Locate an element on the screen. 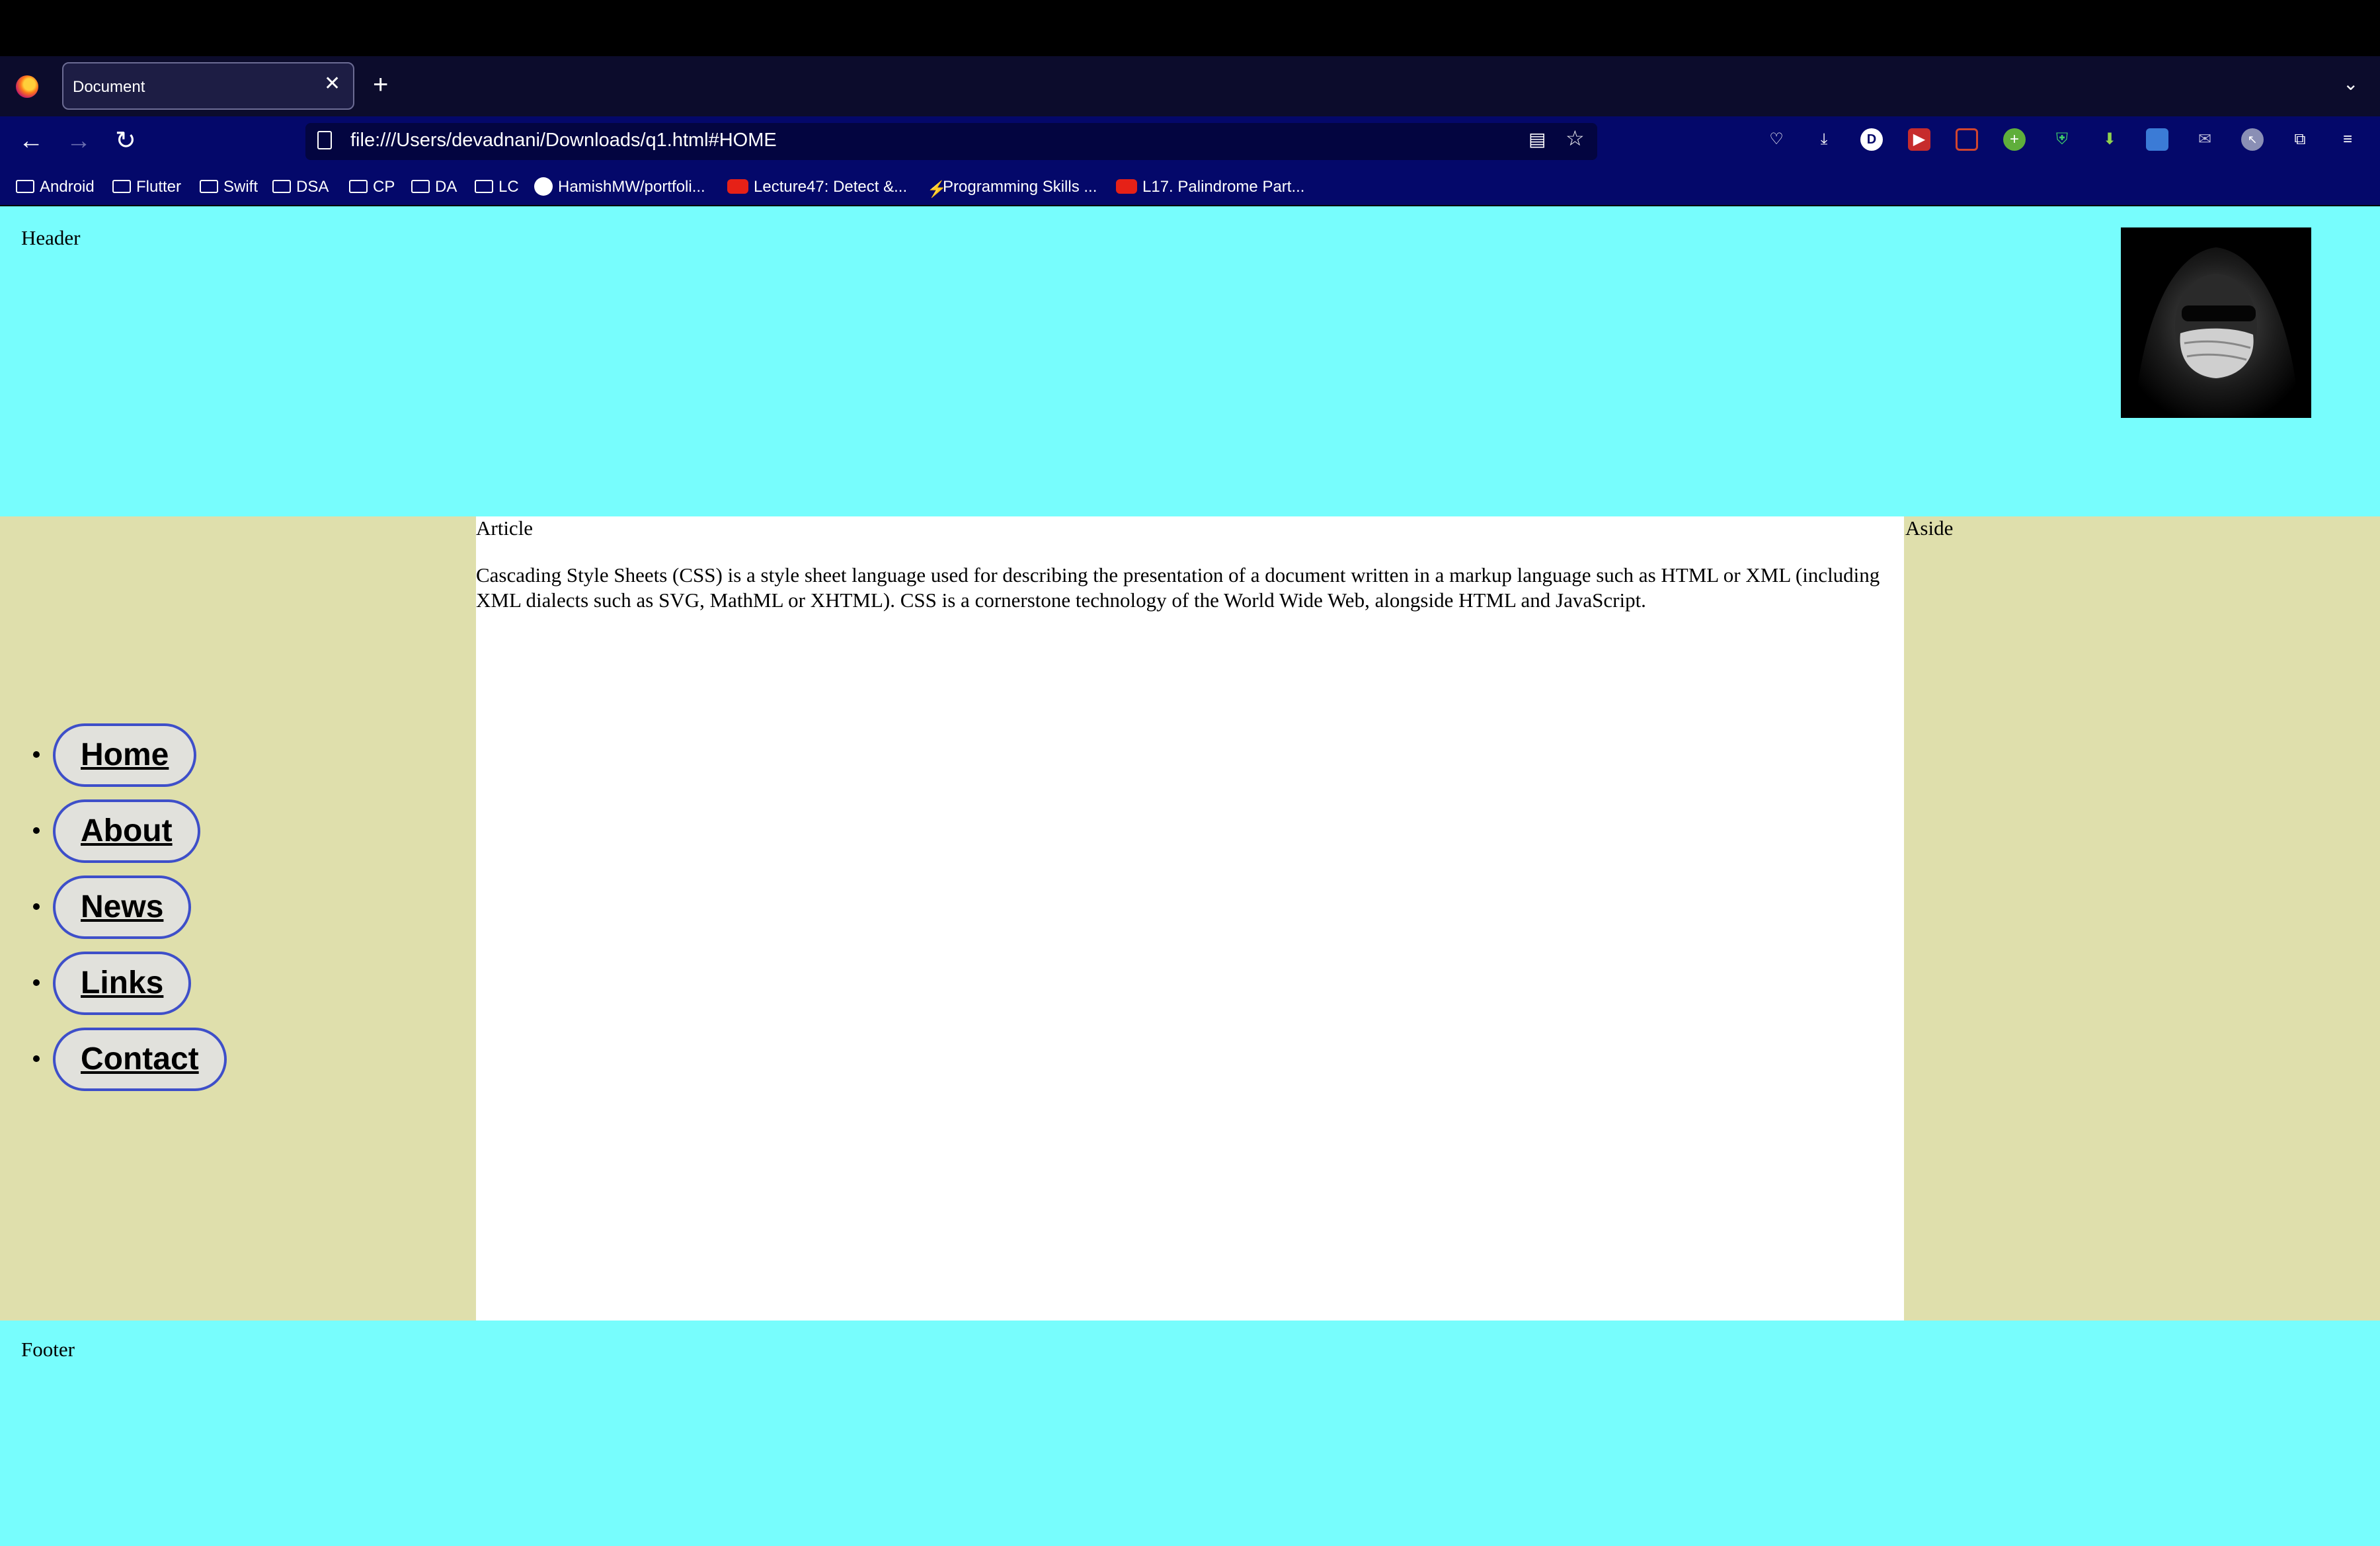 The height and width of the screenshot is (1546, 2380). bookmark-item: Swift is located at coordinates (229, 187).